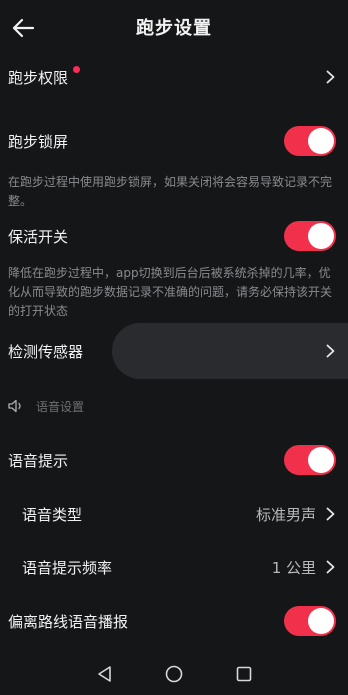 This screenshot has width=348, height=695. I want to click on prompt-frequency-row: 语音提示频率 1 公里, so click(174, 567).